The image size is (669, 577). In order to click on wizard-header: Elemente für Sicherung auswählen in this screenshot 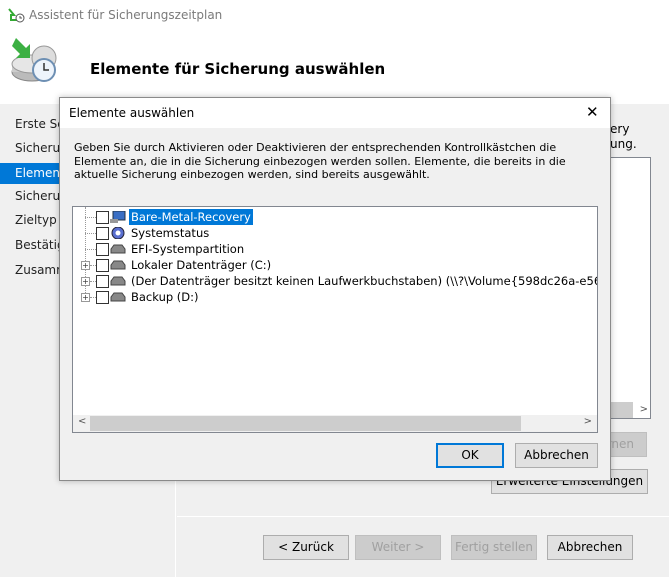, I will do `click(334, 67)`.